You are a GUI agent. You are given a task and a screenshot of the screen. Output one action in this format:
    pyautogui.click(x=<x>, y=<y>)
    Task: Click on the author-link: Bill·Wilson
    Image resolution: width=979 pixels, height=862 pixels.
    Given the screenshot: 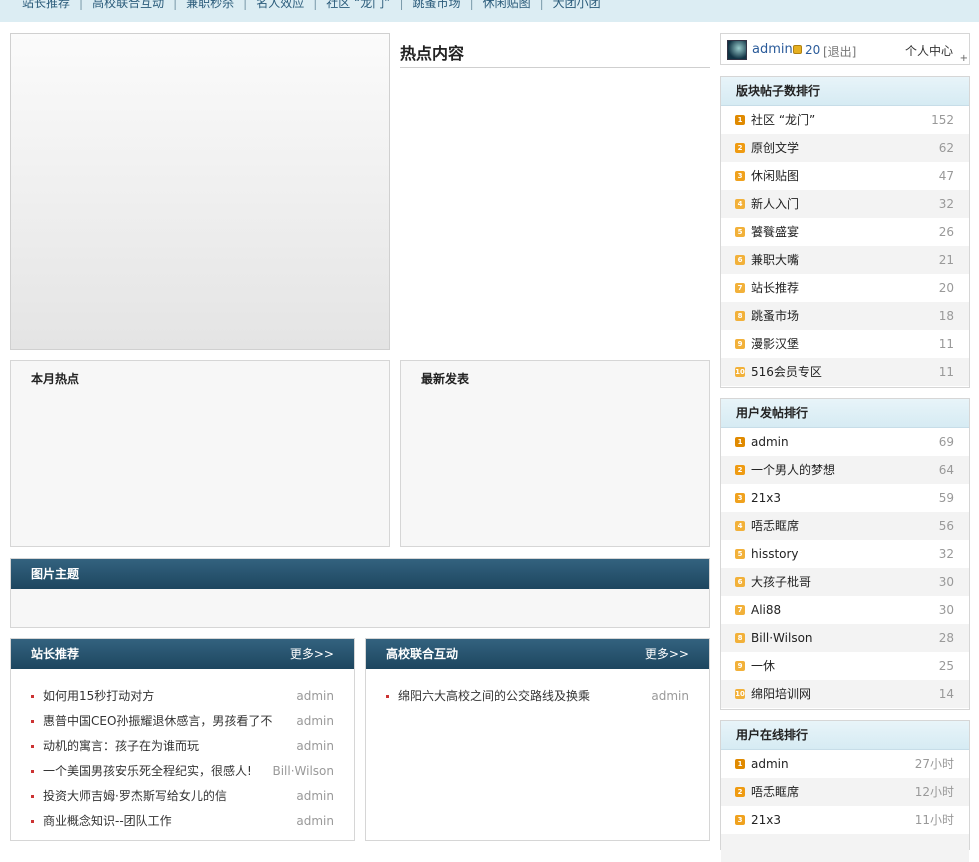 What is the action you would take?
    pyautogui.click(x=303, y=771)
    